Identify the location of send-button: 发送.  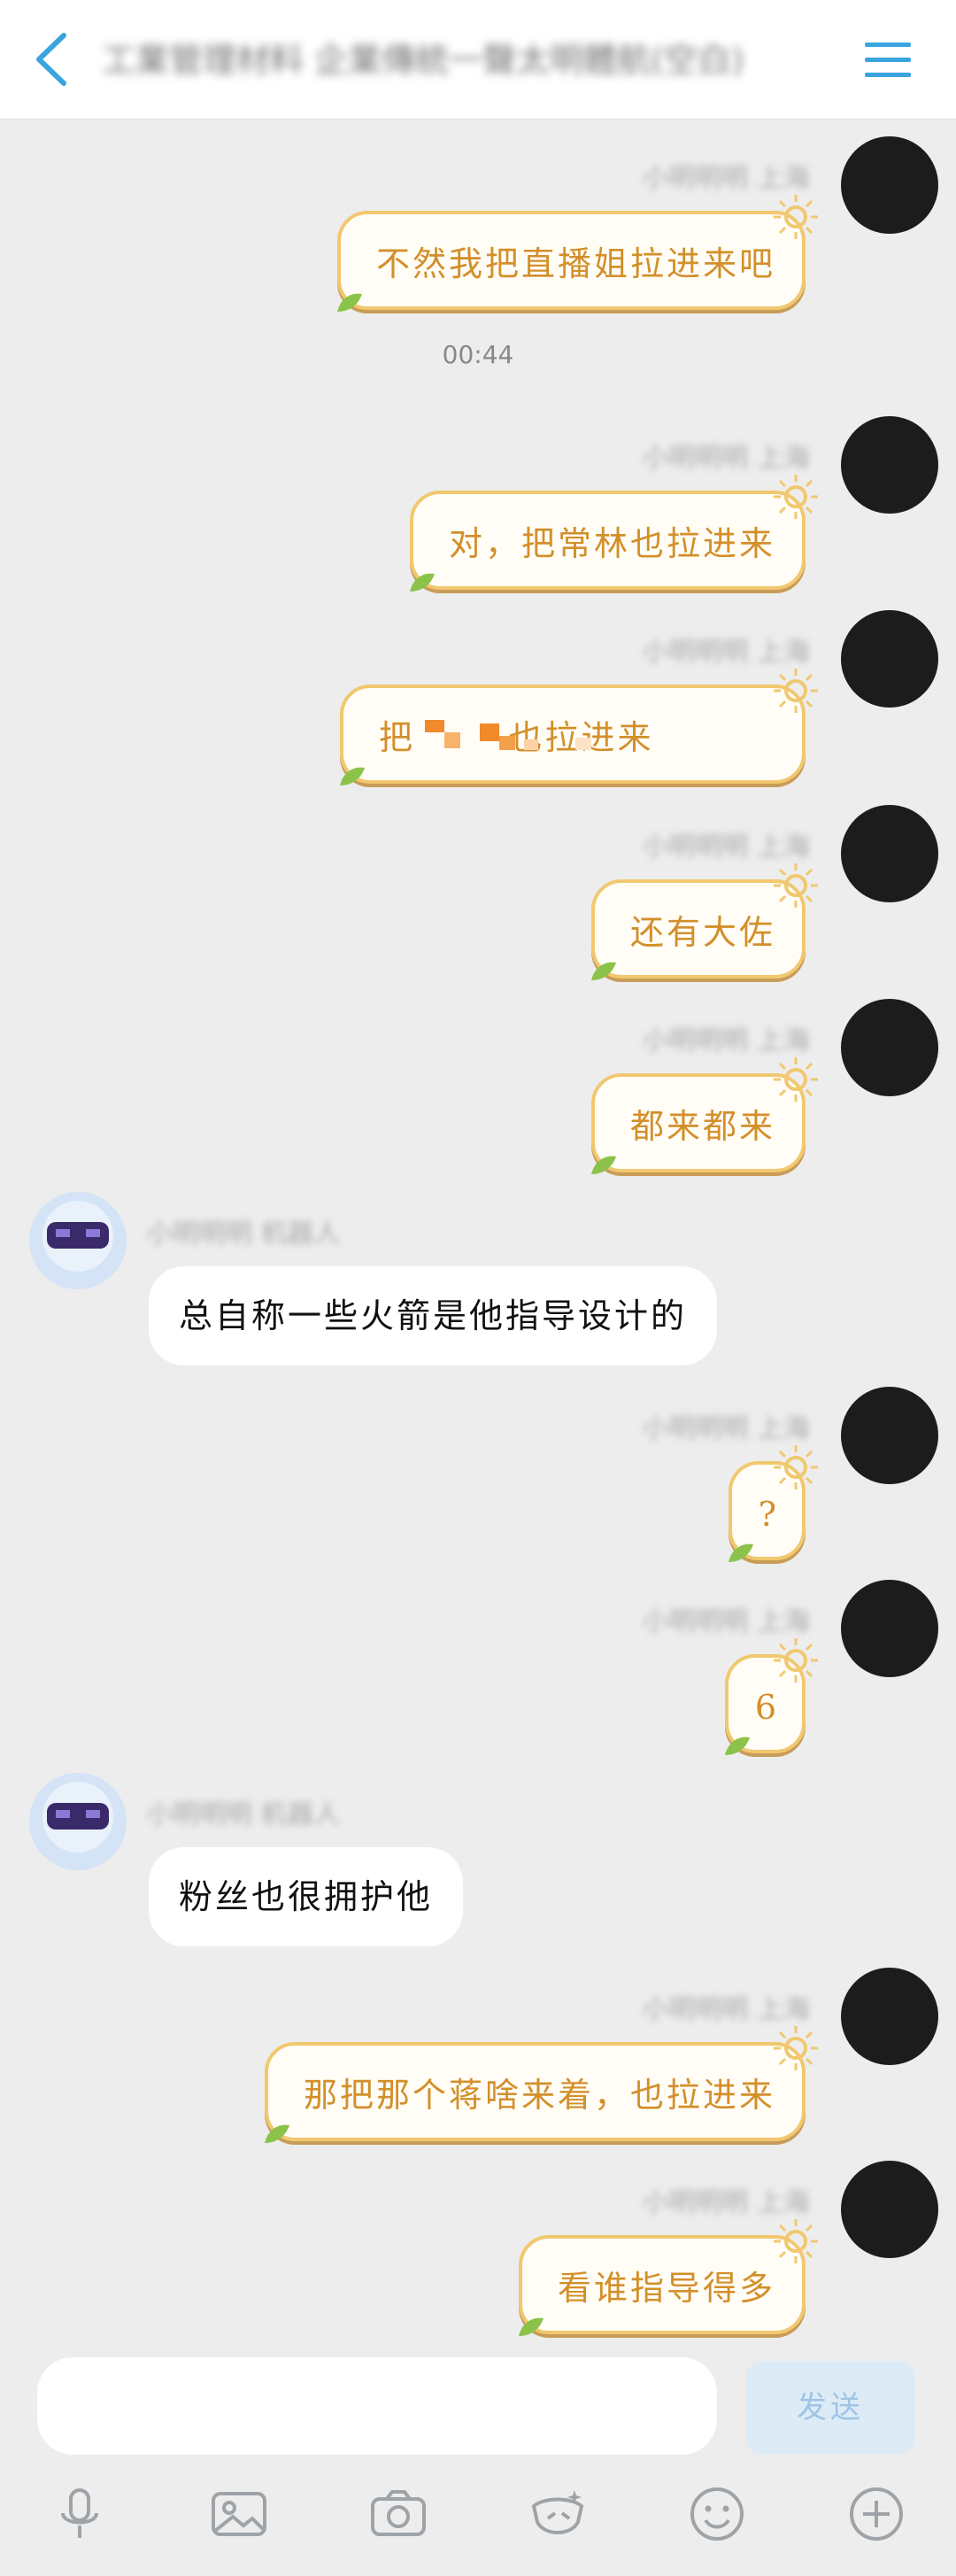
(830, 2408).